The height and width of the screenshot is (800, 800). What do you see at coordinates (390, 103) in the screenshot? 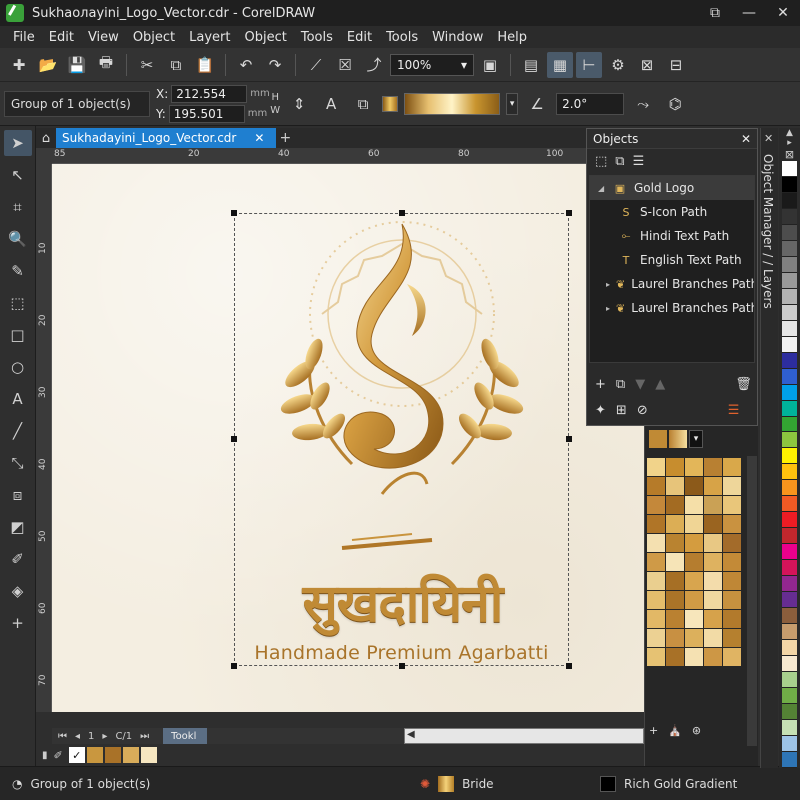
I see `fill-swatch` at bounding box center [390, 103].